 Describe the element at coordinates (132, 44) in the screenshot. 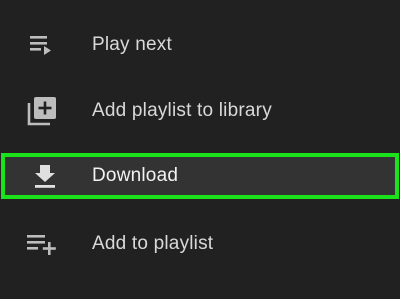

I see `menu-item-label: Play next` at that location.